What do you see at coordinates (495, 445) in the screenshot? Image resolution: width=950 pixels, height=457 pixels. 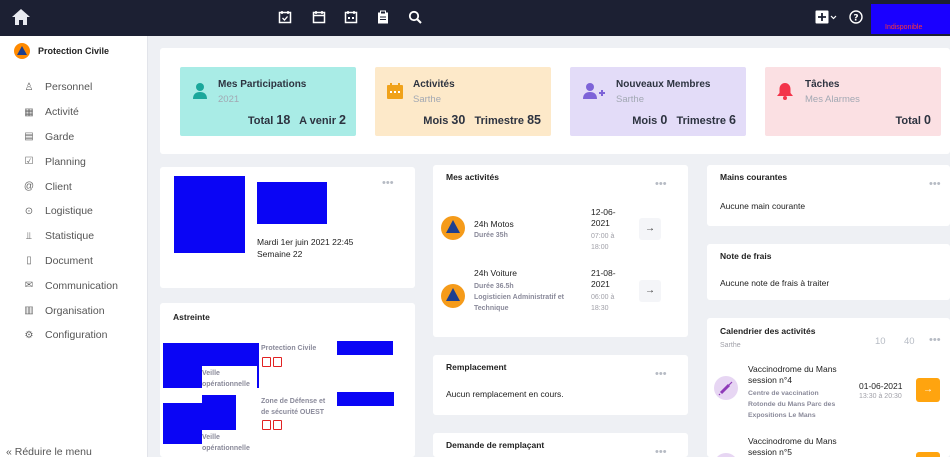 I see `card-title: Demande de remplaçant` at bounding box center [495, 445].